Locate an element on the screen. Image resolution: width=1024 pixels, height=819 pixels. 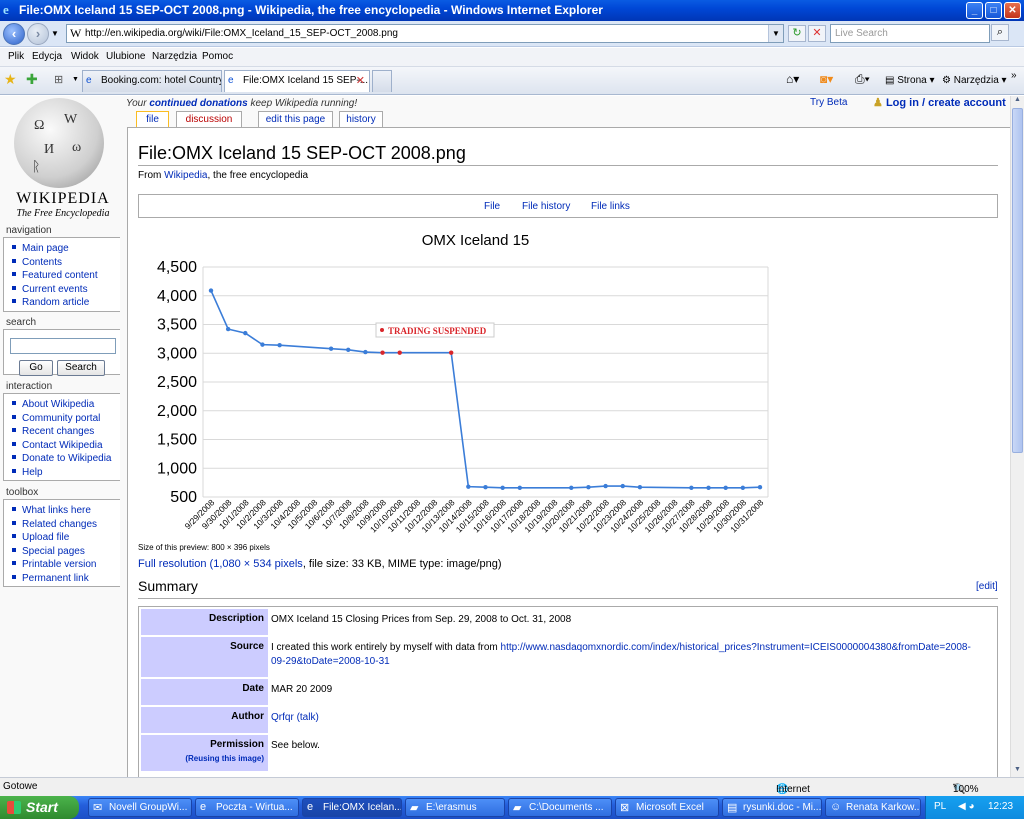
scroll-thumb is located at coordinates (1017, 280).